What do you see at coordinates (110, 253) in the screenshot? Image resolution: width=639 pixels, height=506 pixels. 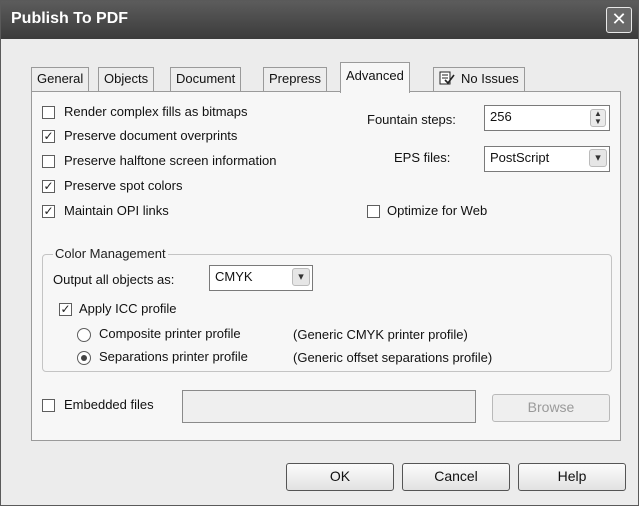 I see `color-management-title: Color Management` at bounding box center [110, 253].